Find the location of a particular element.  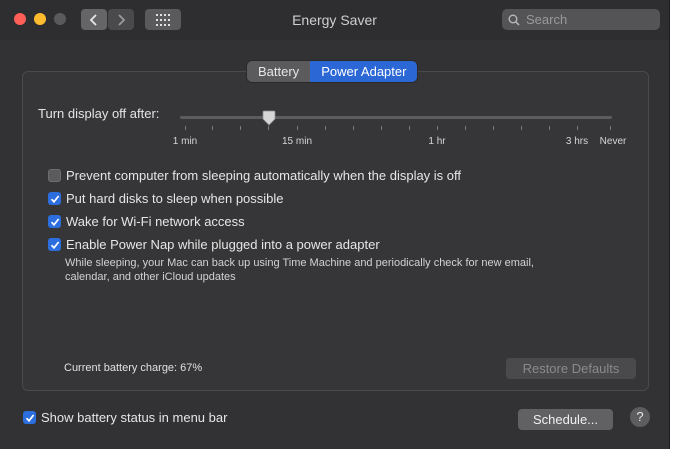

search-field is located at coordinates (581, 19).